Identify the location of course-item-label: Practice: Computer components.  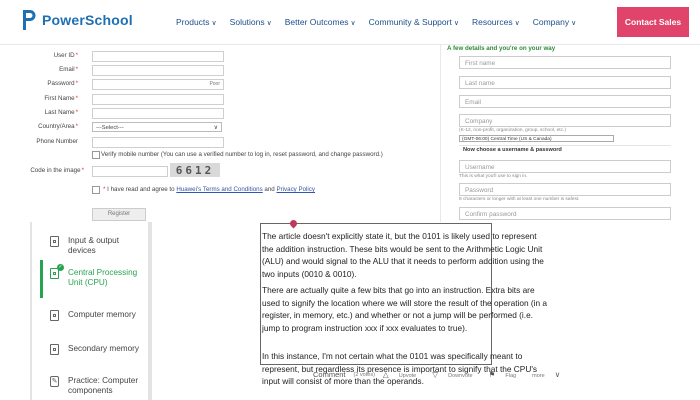
(103, 385).